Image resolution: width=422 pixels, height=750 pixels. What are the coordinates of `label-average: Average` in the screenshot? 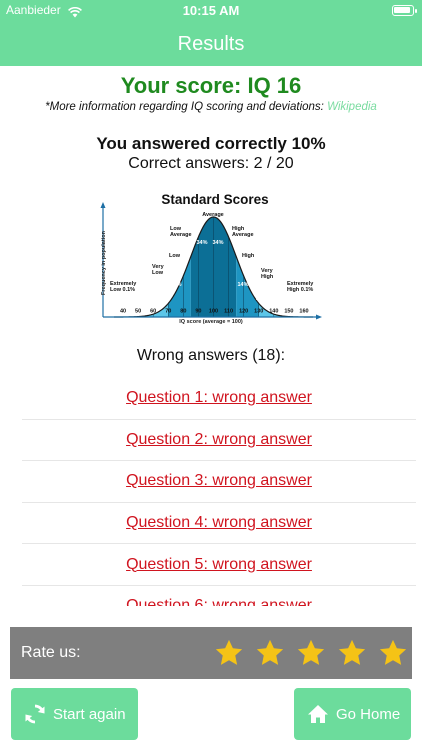 It's located at (213, 215).